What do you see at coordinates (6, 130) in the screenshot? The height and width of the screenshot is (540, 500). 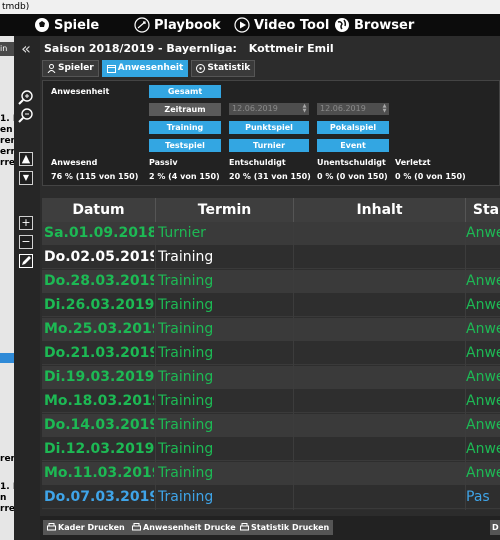 I see `left-text: en` at bounding box center [6, 130].